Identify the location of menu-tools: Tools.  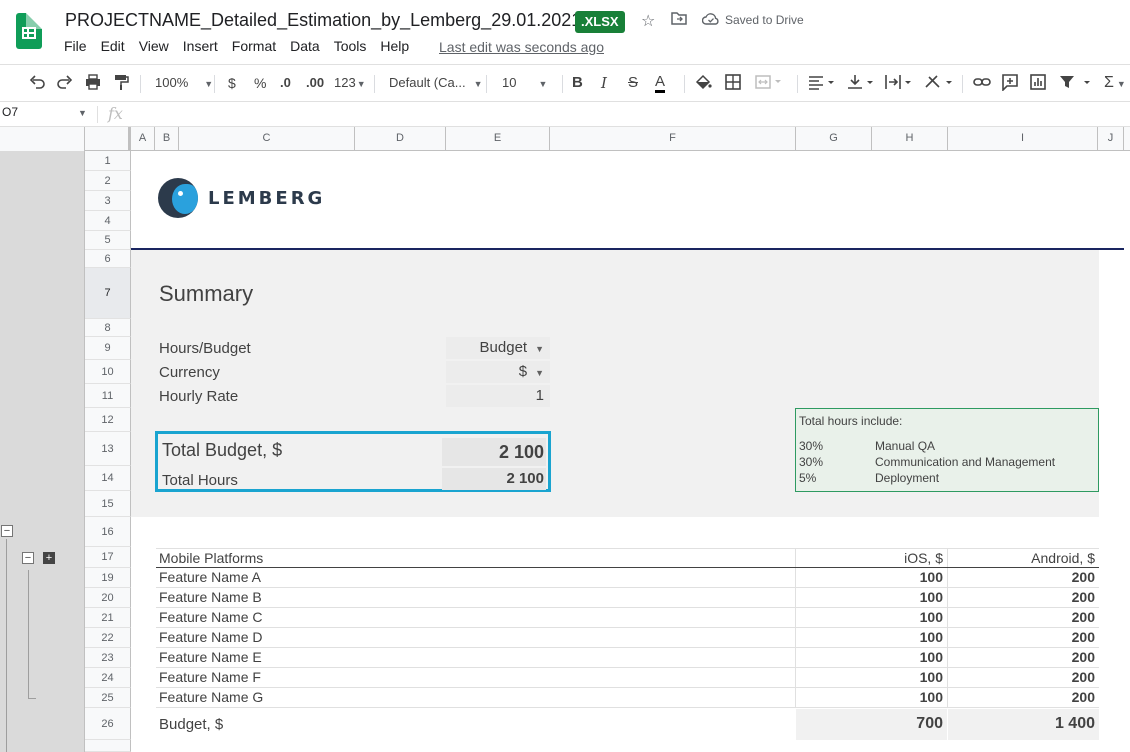
(350, 46).